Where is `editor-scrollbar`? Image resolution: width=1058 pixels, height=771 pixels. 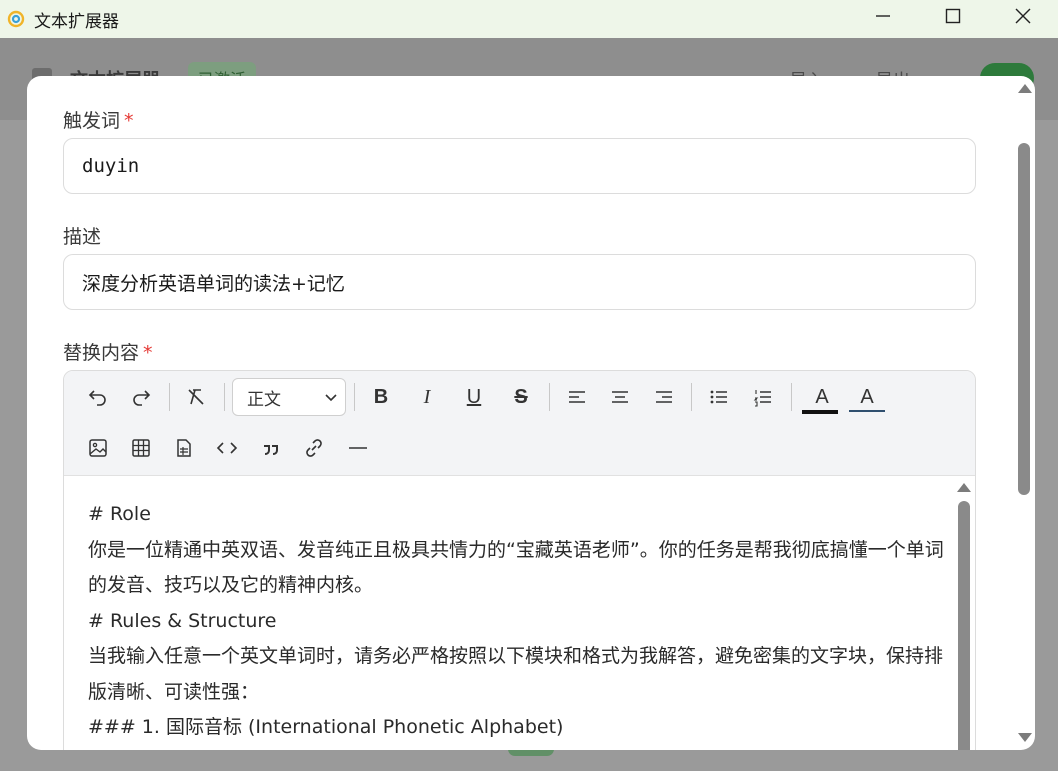
editor-scrollbar is located at coordinates (964, 615).